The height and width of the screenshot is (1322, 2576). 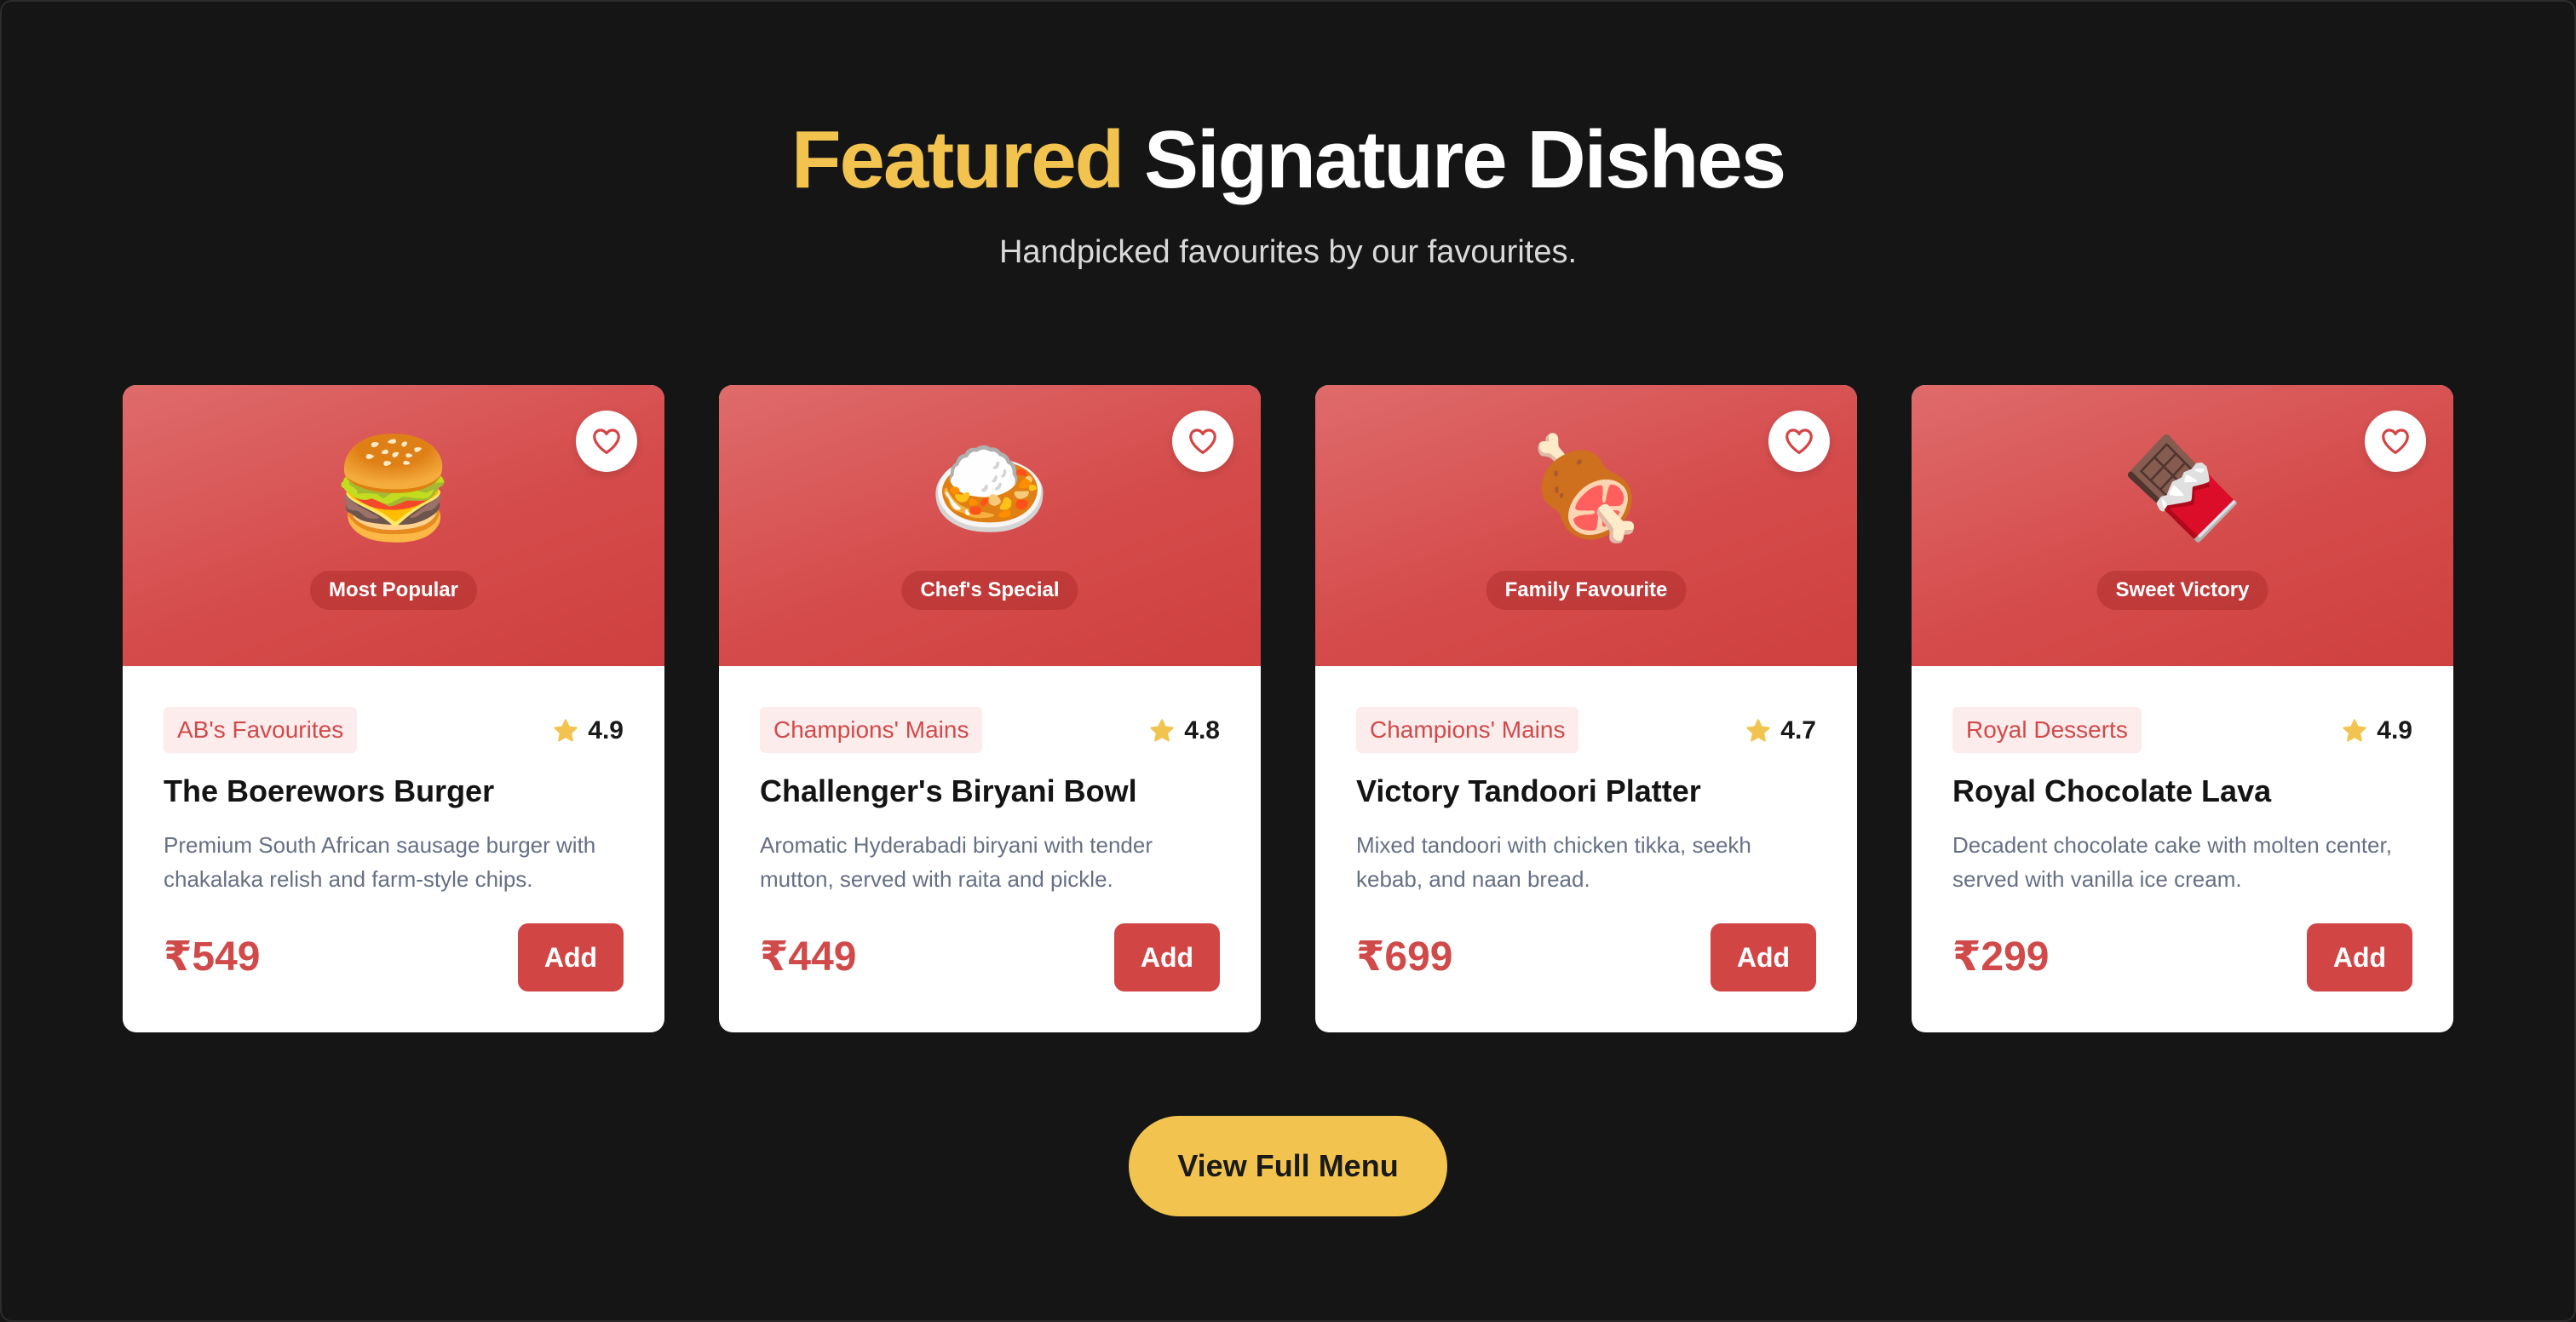 What do you see at coordinates (958, 159) in the screenshot?
I see `section-title-accent: Featured` at bounding box center [958, 159].